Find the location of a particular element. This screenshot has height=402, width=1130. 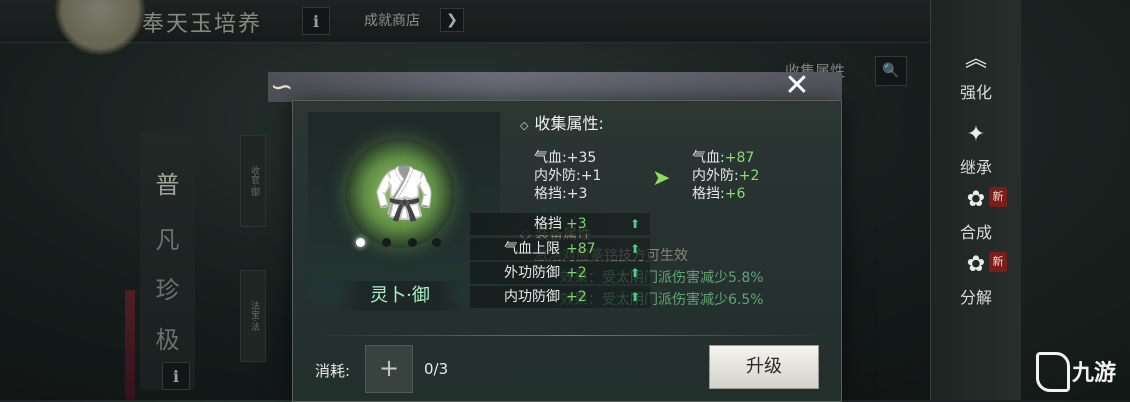

strengthen-icon: ︽ is located at coordinates (975, 59).